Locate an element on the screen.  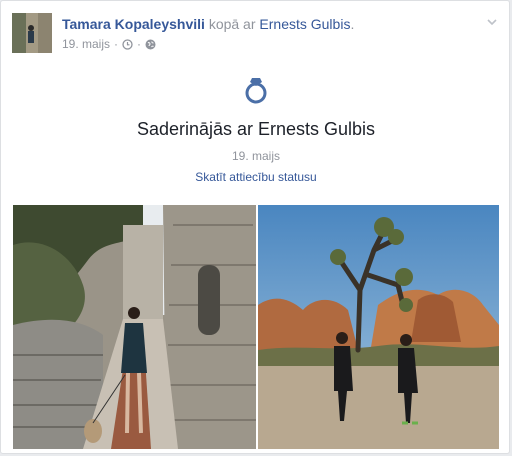
avatar is located at coordinates (32, 33).